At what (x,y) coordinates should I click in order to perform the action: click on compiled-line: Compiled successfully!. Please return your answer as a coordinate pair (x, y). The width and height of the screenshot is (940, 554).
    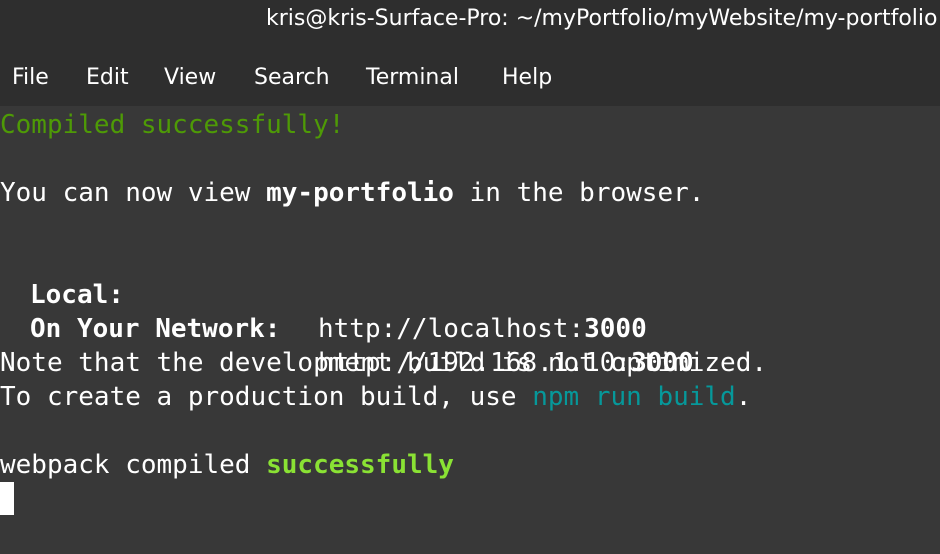
    Looking at the image, I should click on (172, 125).